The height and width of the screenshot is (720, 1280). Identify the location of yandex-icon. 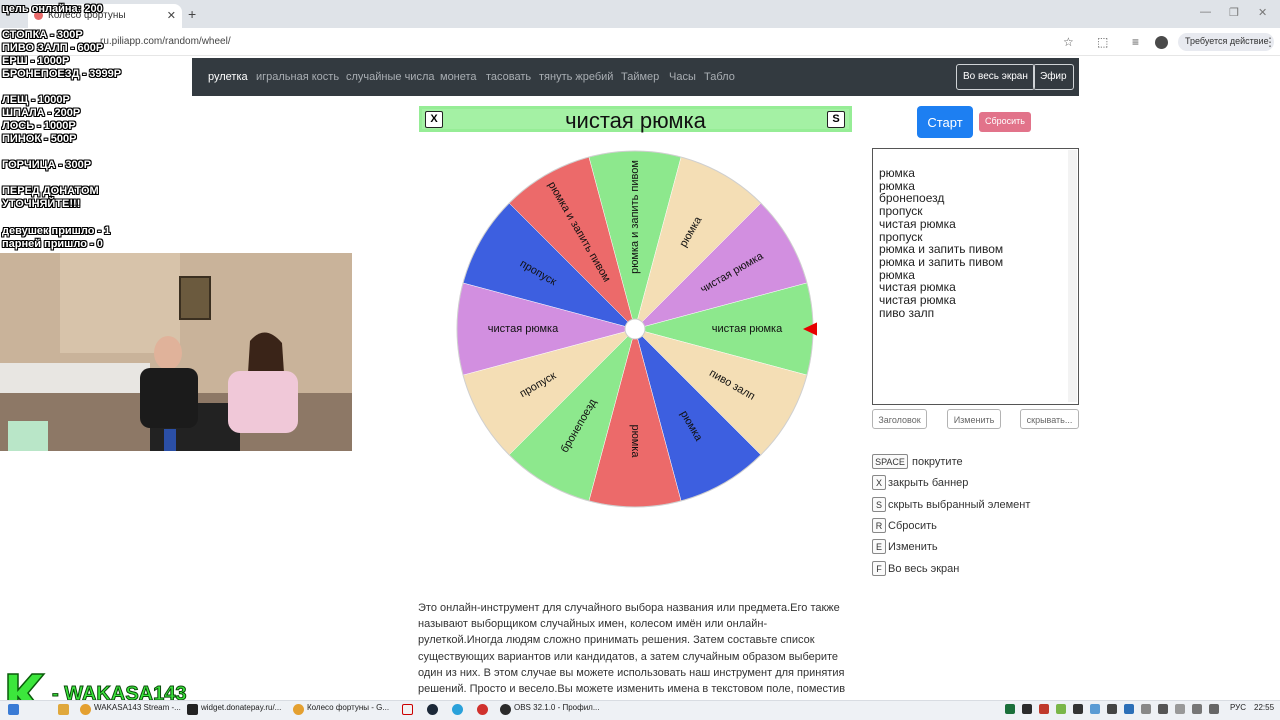
(407, 709).